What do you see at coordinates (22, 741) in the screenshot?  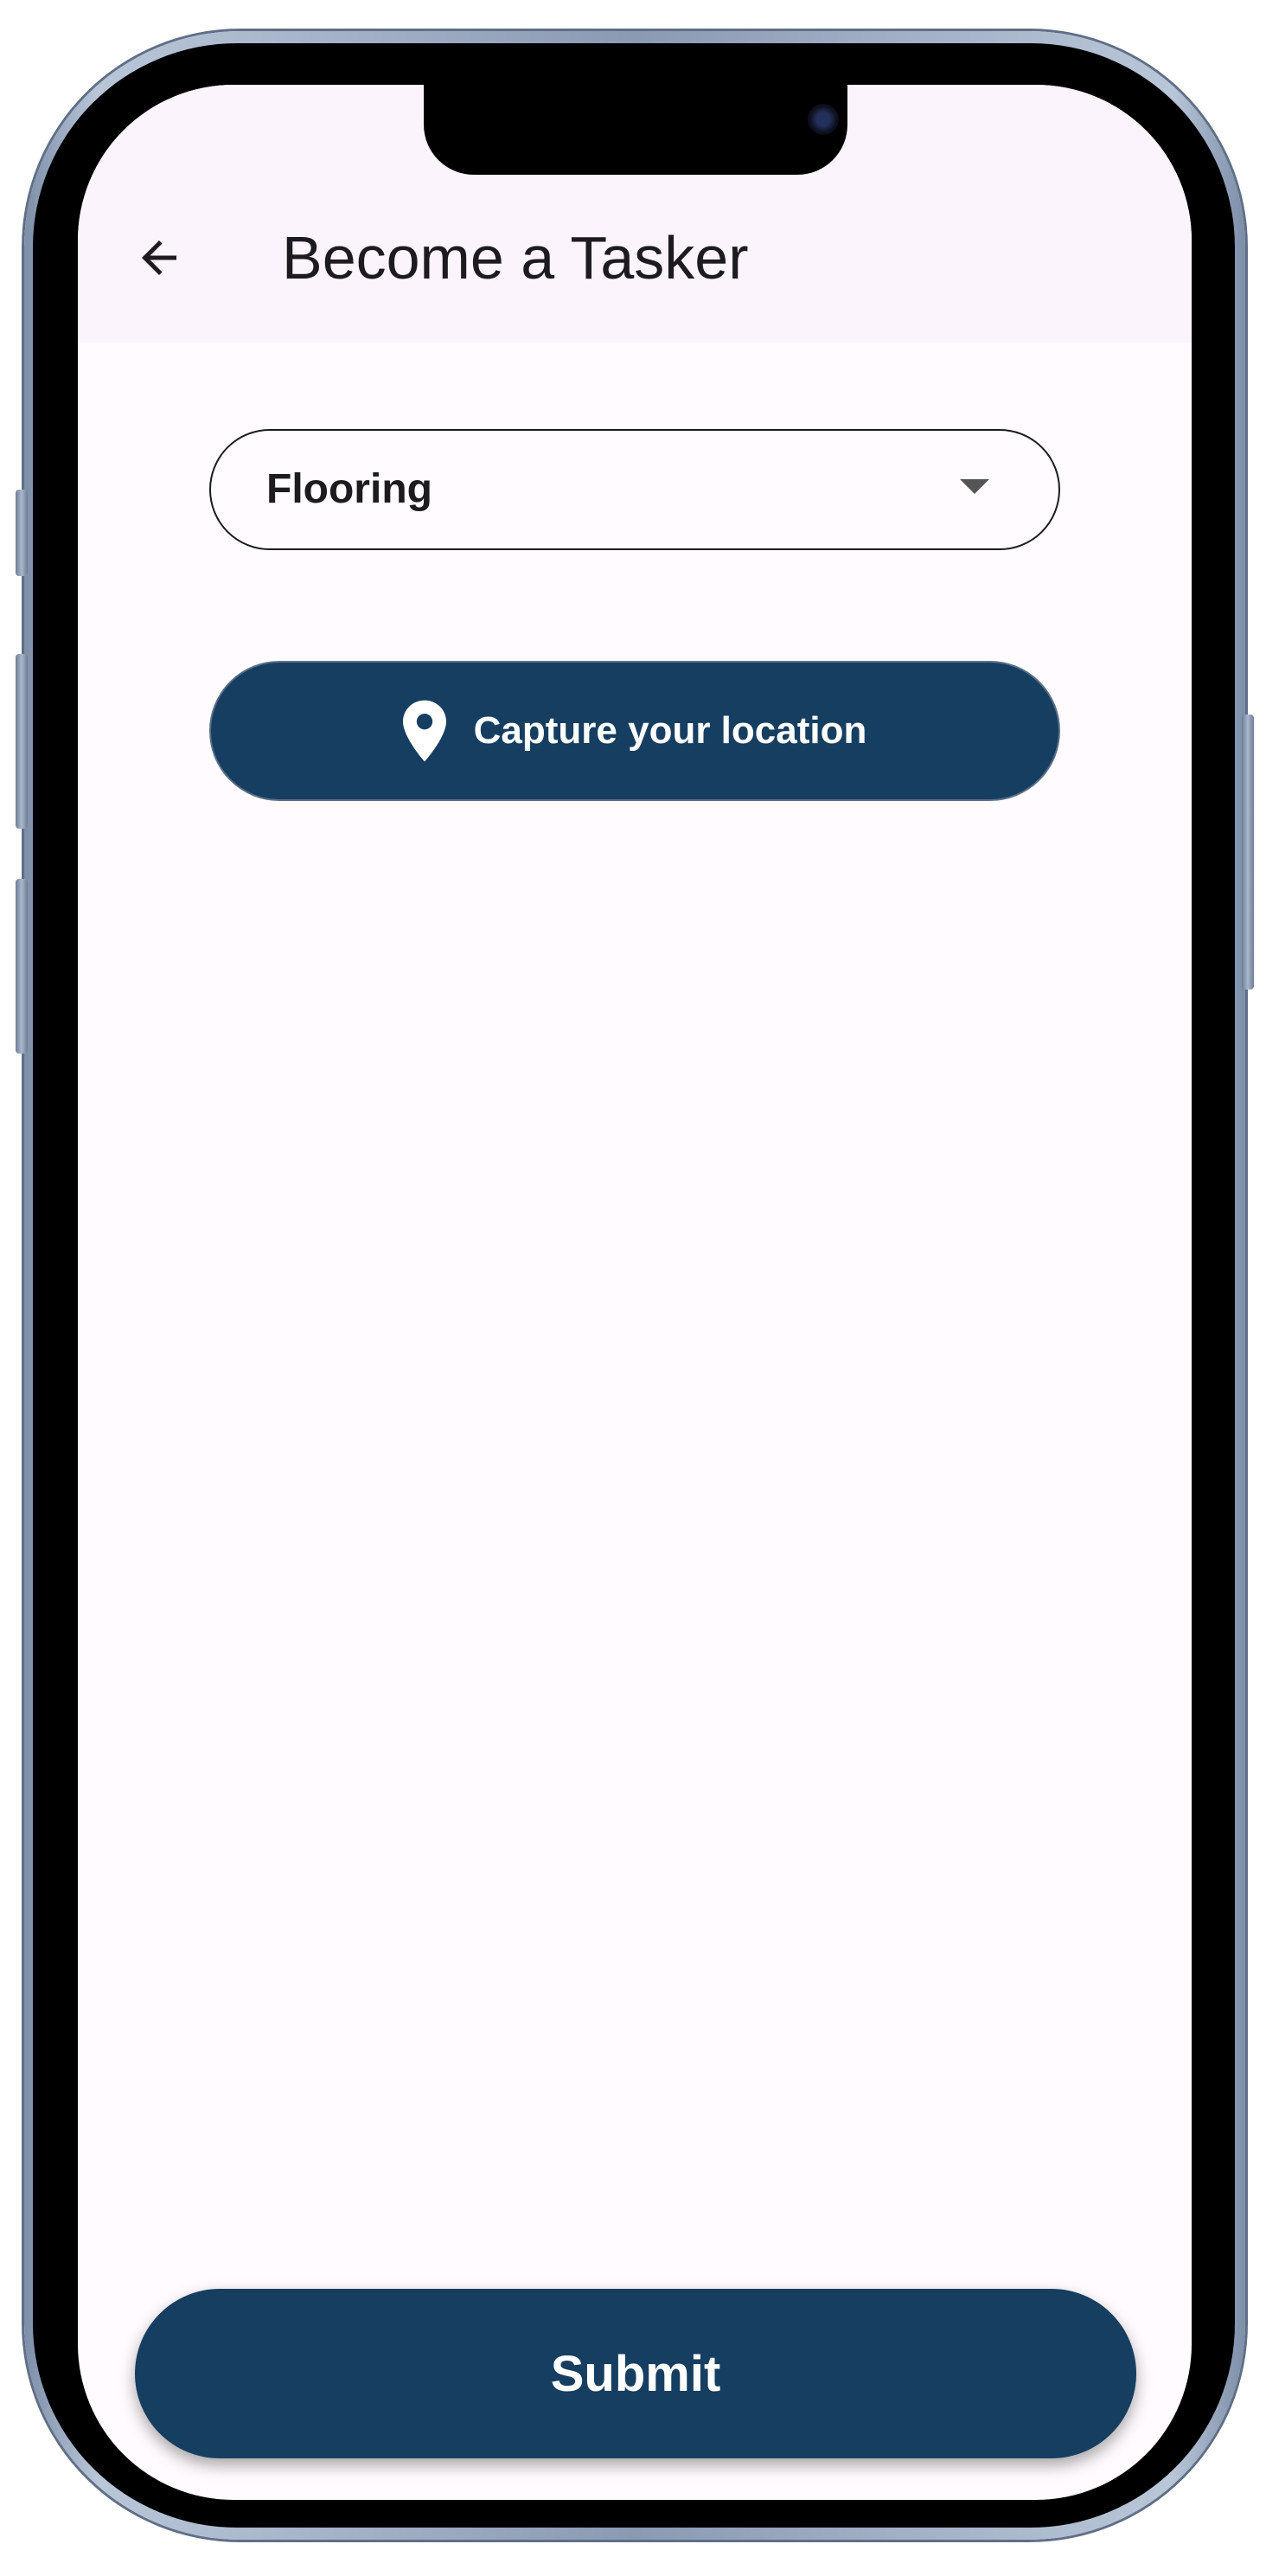 I see `side-button-volume-up` at bounding box center [22, 741].